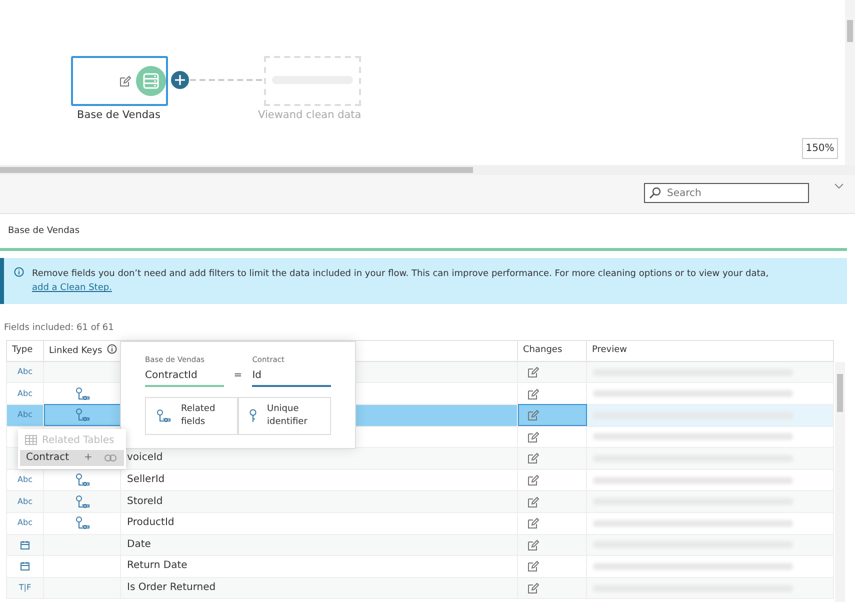  Describe the element at coordinates (287, 416) in the screenshot. I see `step-label: Unique identifier` at that location.